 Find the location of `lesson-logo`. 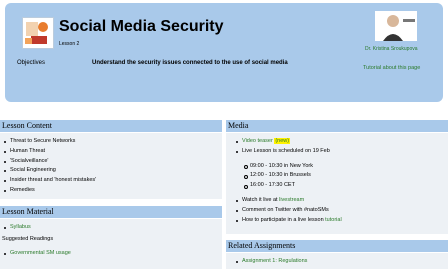

lesson-logo is located at coordinates (38, 33).